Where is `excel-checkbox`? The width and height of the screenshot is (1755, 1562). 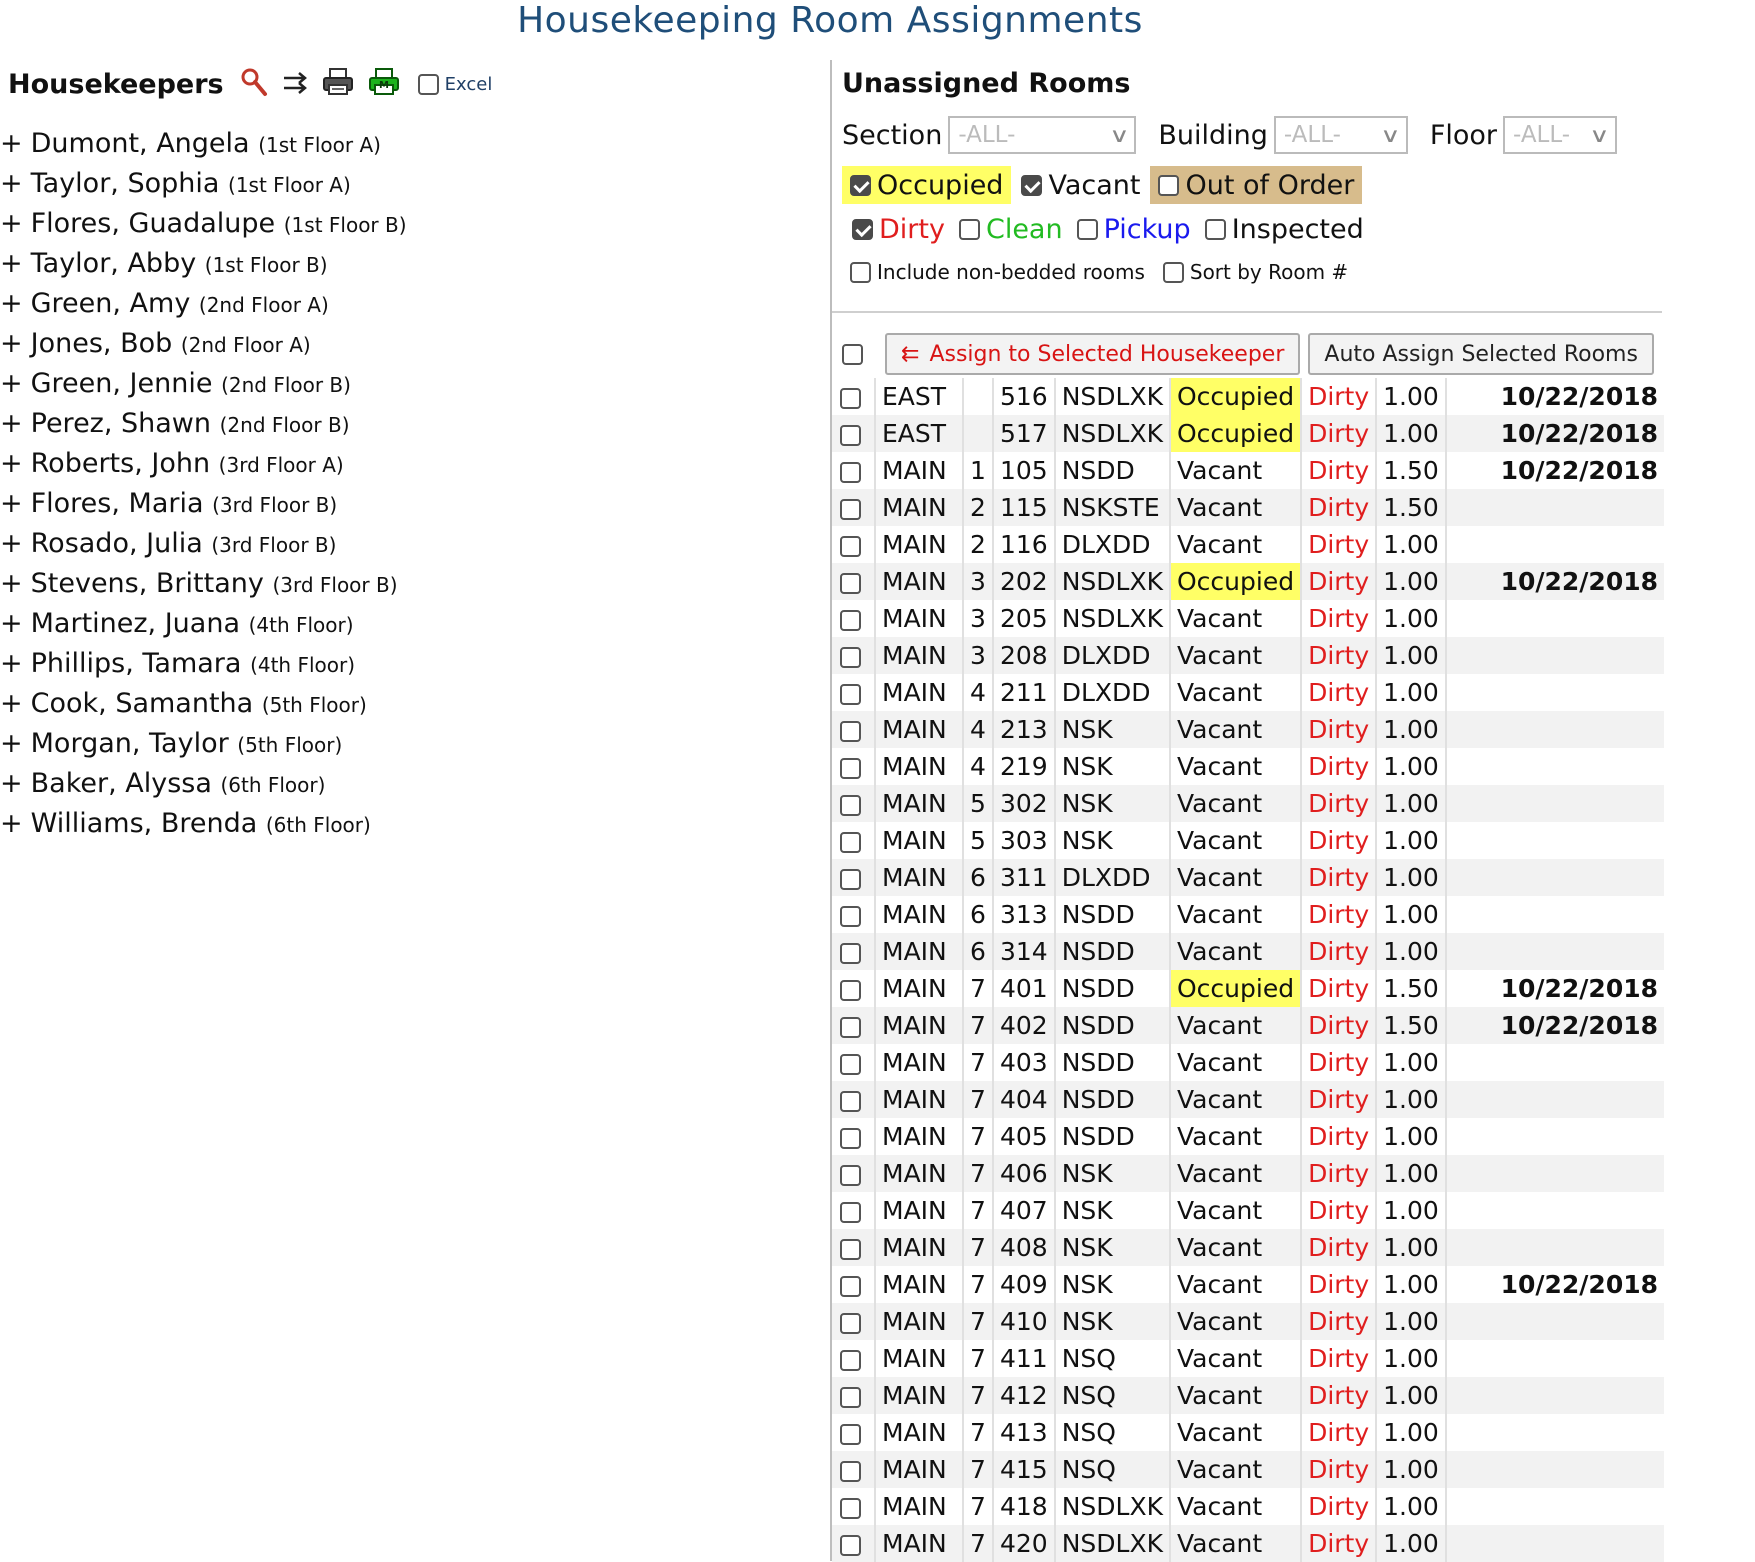
excel-checkbox is located at coordinates (428, 84).